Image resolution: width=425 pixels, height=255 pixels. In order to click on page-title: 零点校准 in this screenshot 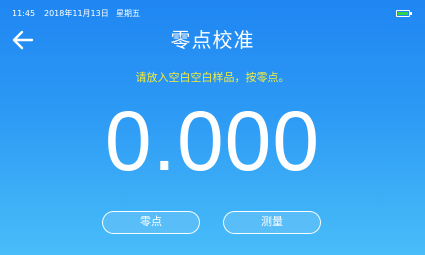, I will do `click(212, 40)`.